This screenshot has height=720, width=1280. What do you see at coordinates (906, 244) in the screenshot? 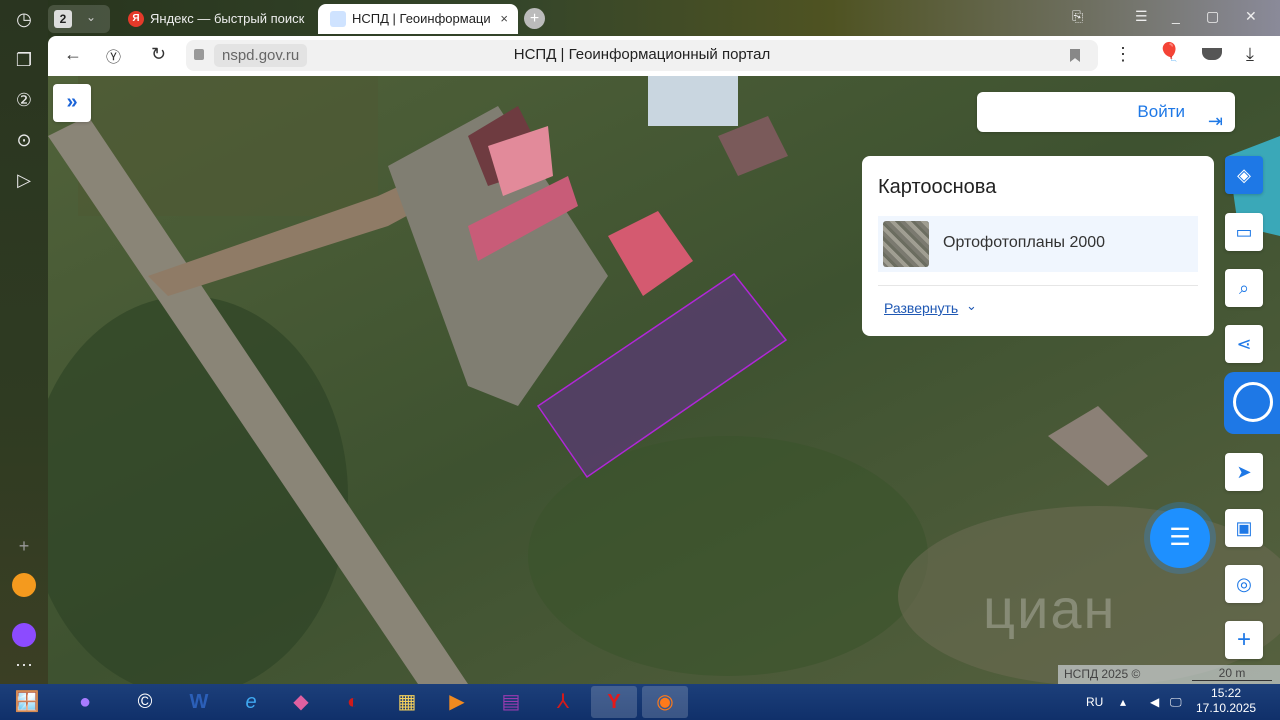
I see `layer-thumbnail` at bounding box center [906, 244].